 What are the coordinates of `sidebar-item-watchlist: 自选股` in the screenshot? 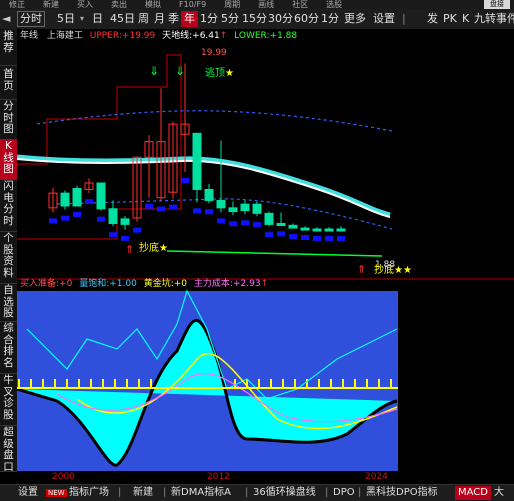 It's located at (8, 302).